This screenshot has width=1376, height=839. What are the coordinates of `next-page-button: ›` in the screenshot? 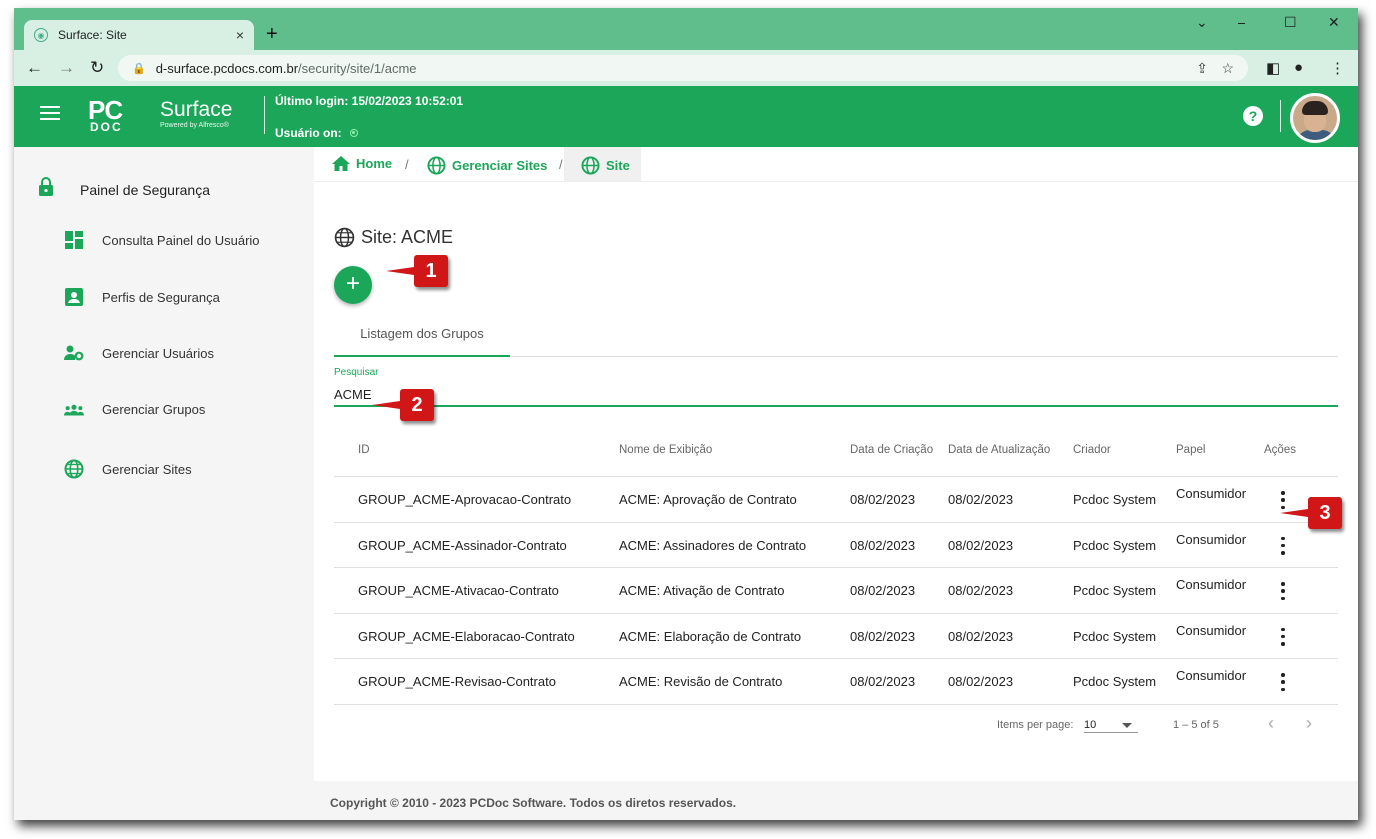 It's located at (1309, 723).